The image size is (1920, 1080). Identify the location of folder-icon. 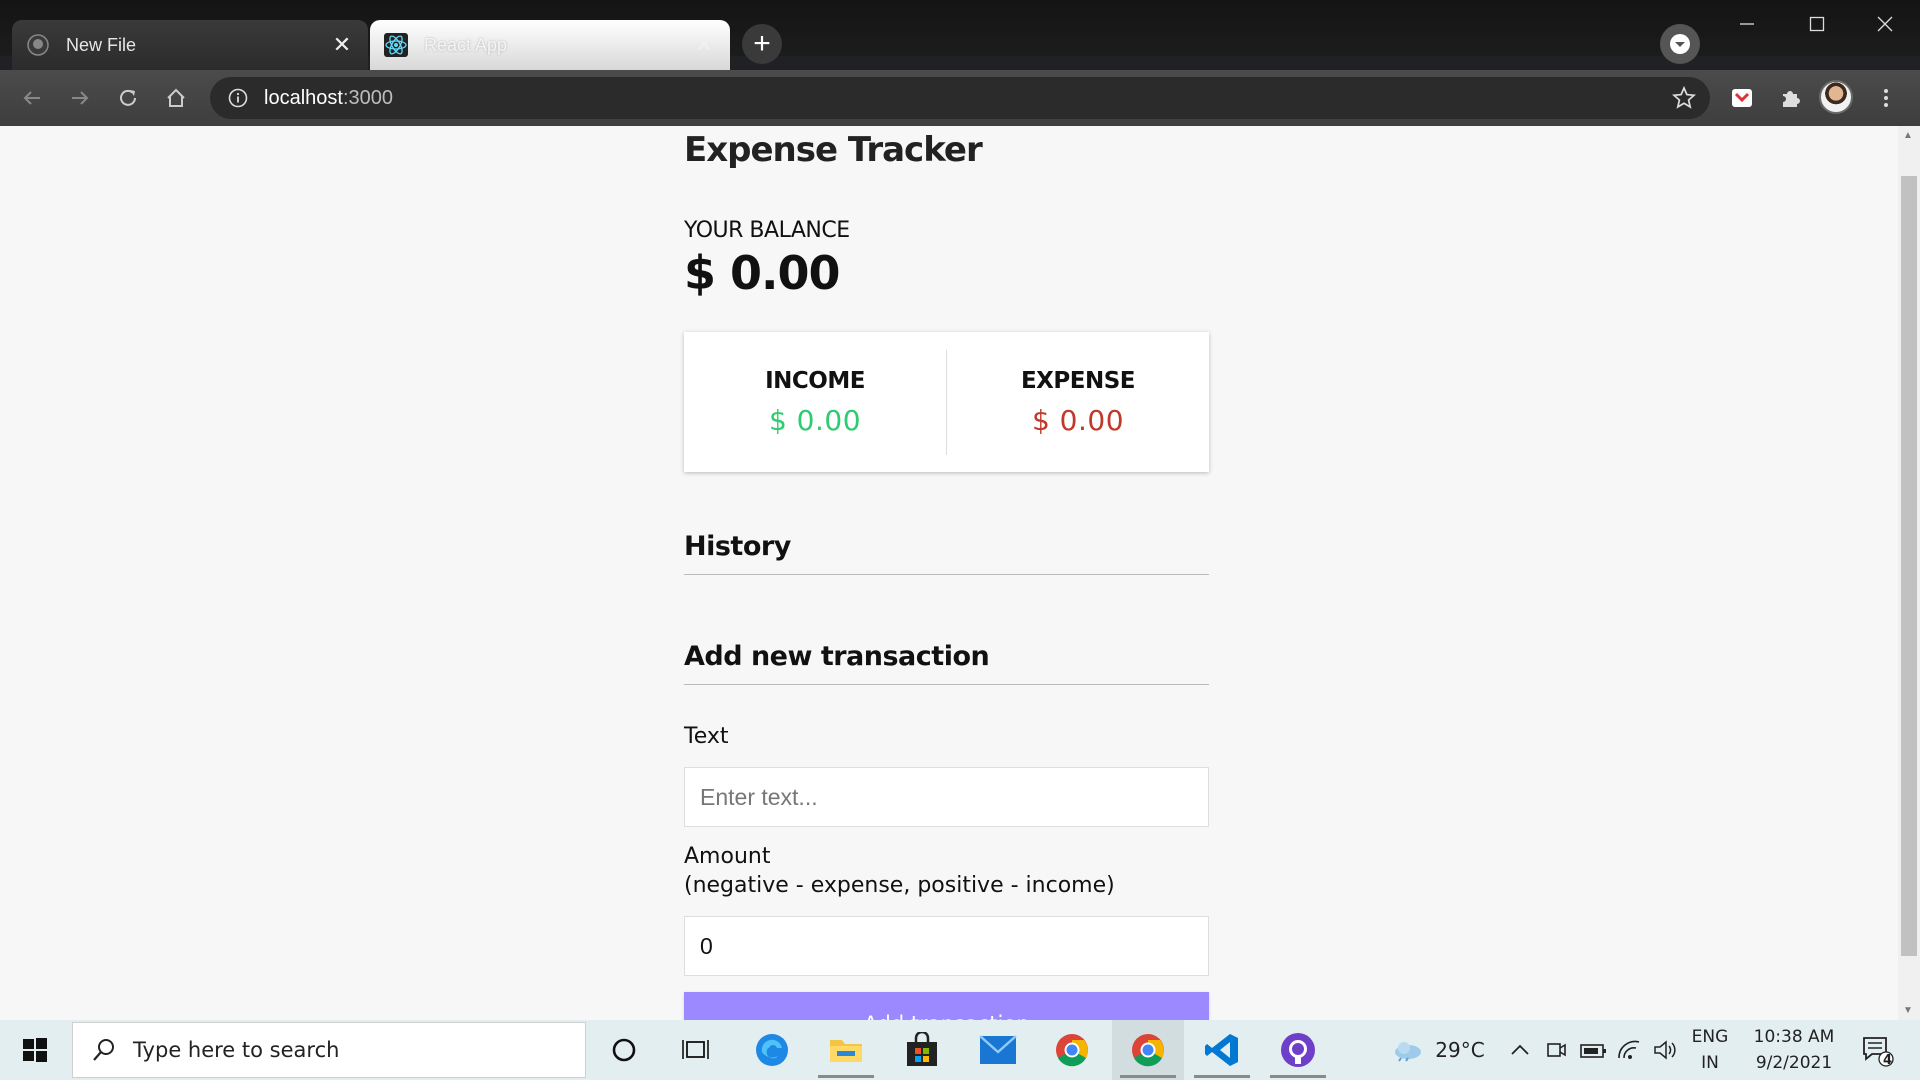
(846, 1051).